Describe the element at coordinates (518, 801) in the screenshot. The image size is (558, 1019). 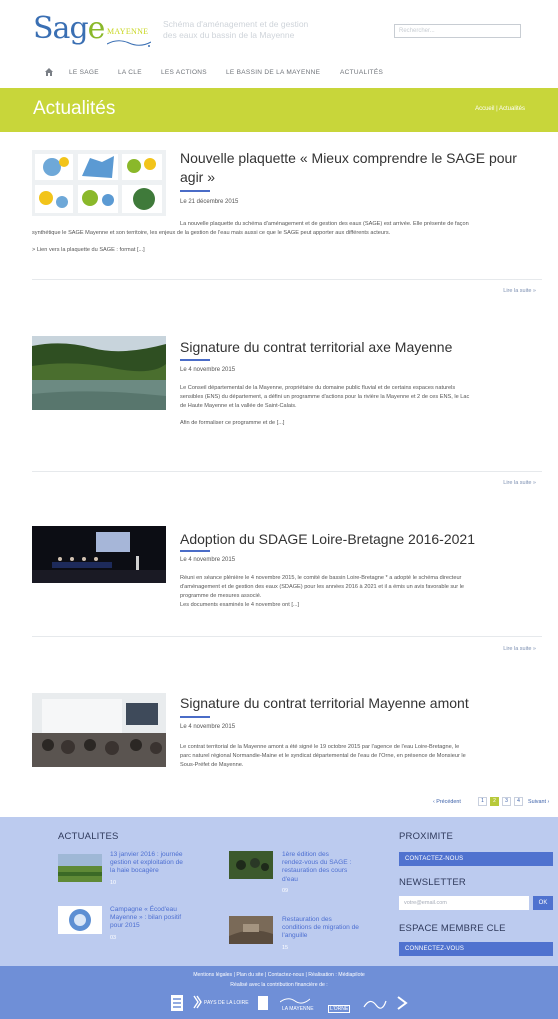
I see `pagination-page: 4` at that location.